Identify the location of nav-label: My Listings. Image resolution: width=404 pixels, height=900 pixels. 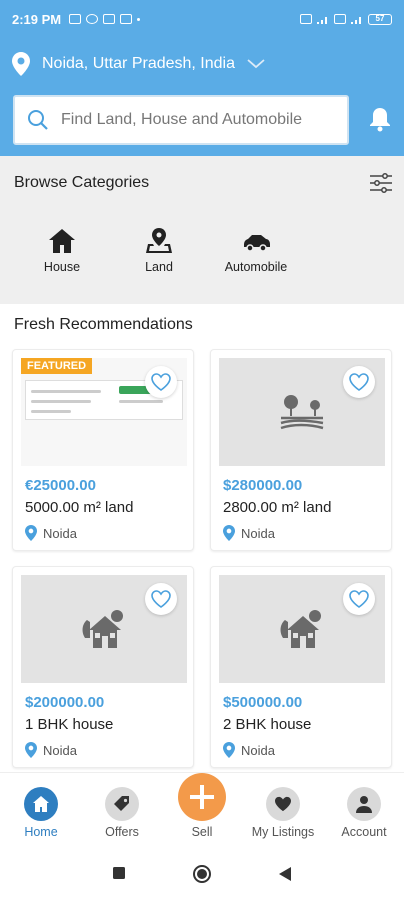
(283, 832).